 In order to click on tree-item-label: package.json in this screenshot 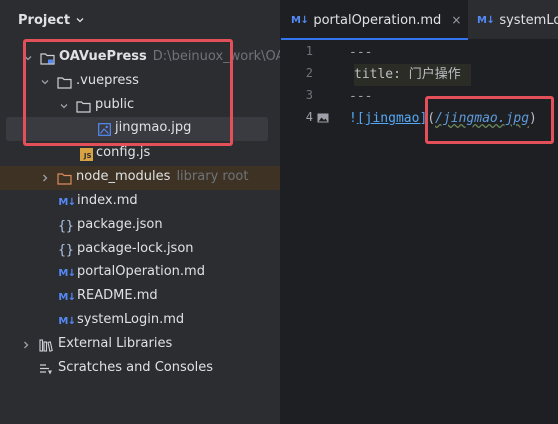, I will do `click(120, 224)`.